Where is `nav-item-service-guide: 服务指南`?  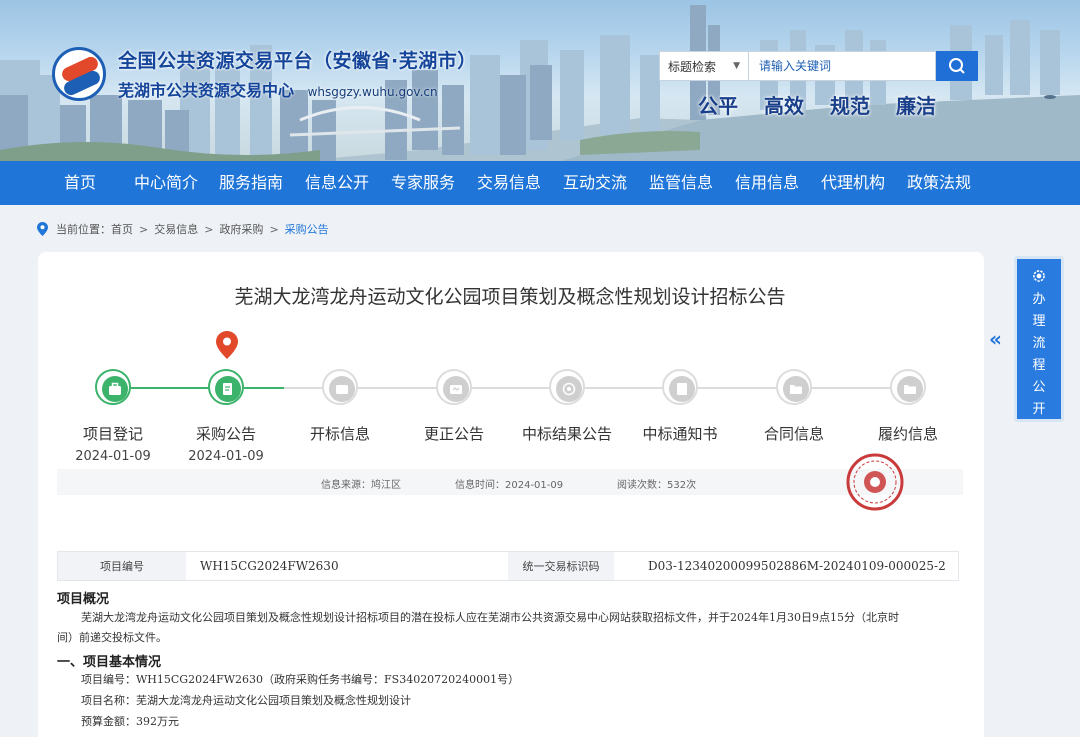
nav-item-service-guide: 服务指南 is located at coordinates (251, 183).